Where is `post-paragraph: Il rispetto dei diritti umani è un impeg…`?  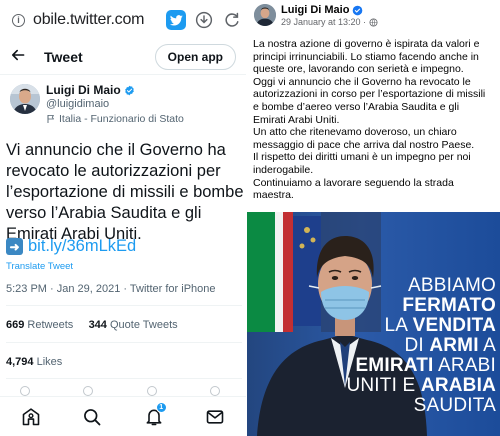
post-paragraph: Il rispetto dei diritti umani è un impeg… is located at coordinates (362, 163).